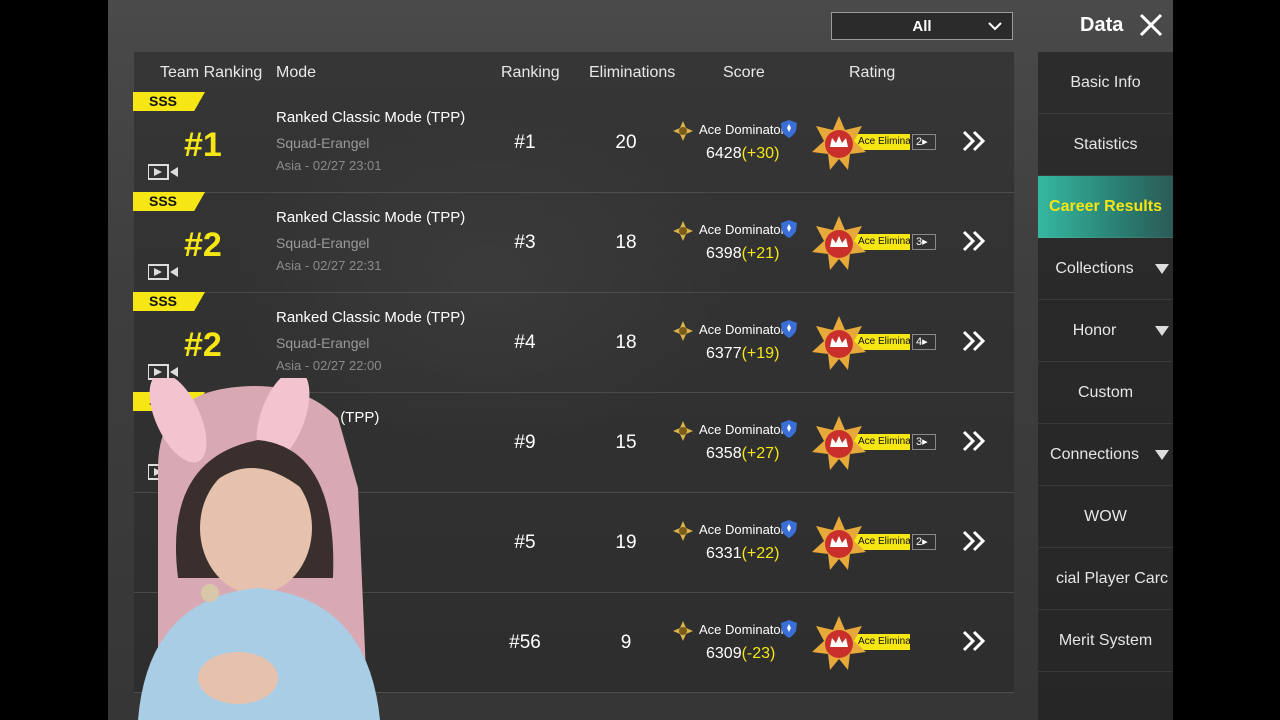 The width and height of the screenshot is (1280, 720). Describe the element at coordinates (329, 365) in the screenshot. I see `match-time: Asia - 02/27 22:00` at that location.